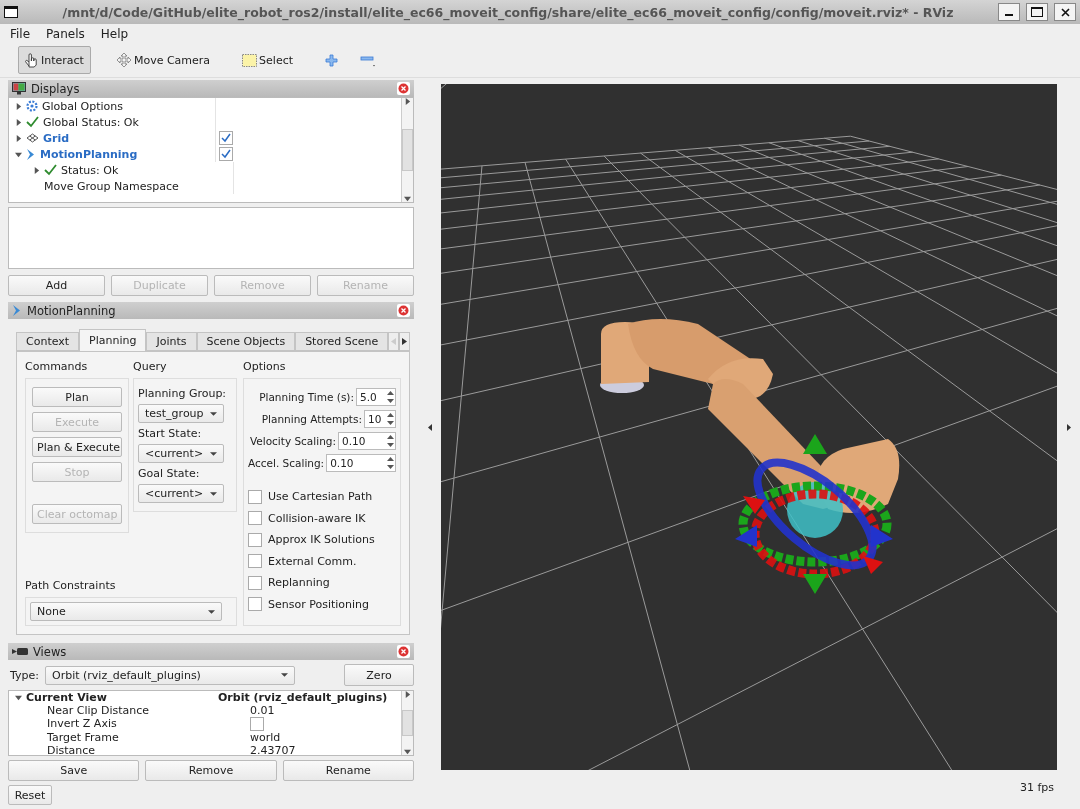 The image size is (1080, 809). I want to click on zero-button: Zero, so click(379, 675).